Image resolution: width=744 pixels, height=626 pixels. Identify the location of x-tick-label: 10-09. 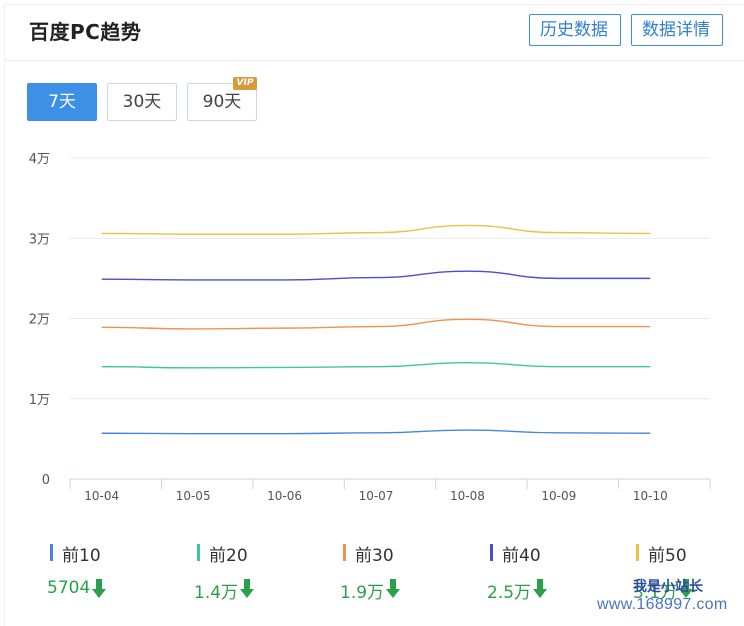
(558, 496).